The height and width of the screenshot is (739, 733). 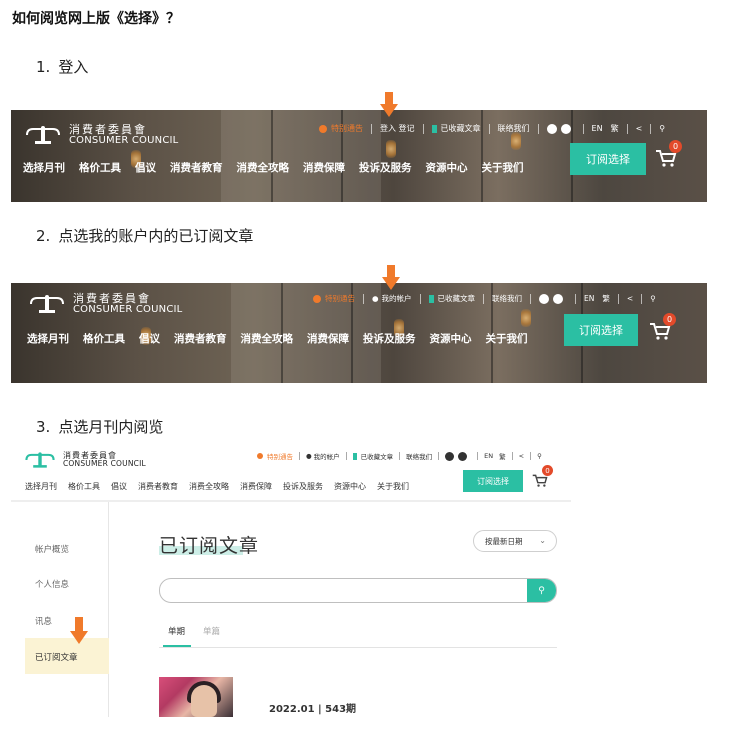 I want to click on magazine-cover-image, so click(x=196, y=697).